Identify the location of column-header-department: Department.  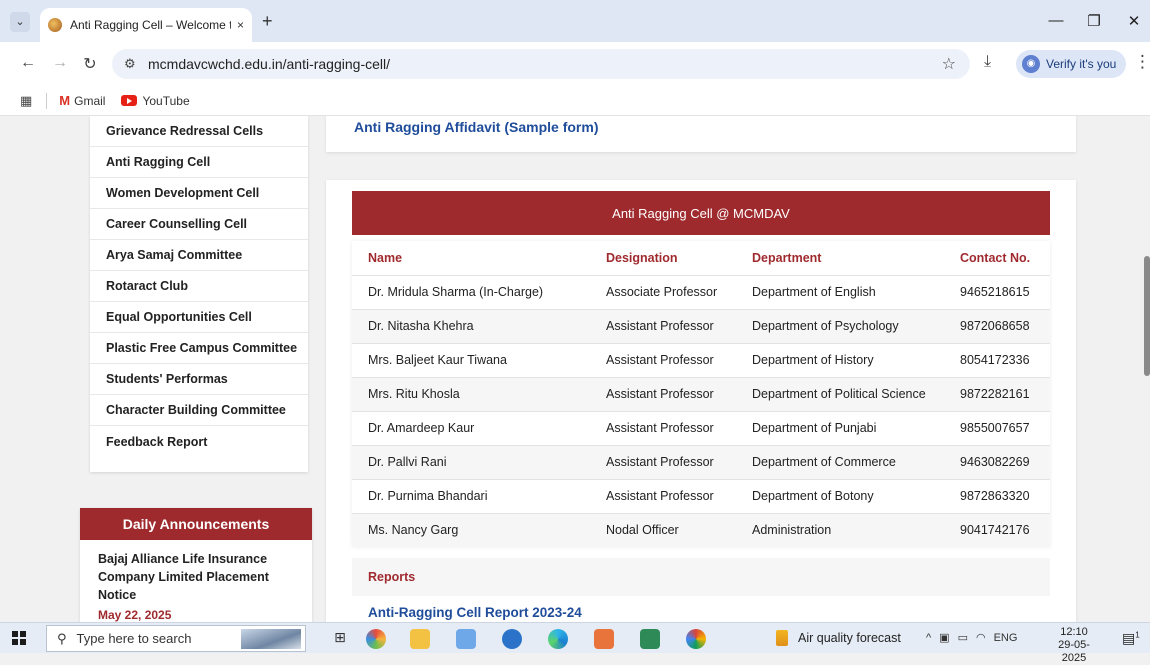
(787, 257).